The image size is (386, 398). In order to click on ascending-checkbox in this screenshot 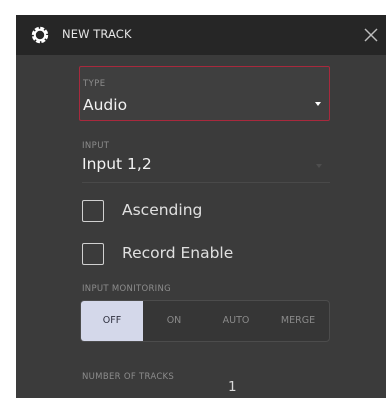, I will do `click(93, 211)`.